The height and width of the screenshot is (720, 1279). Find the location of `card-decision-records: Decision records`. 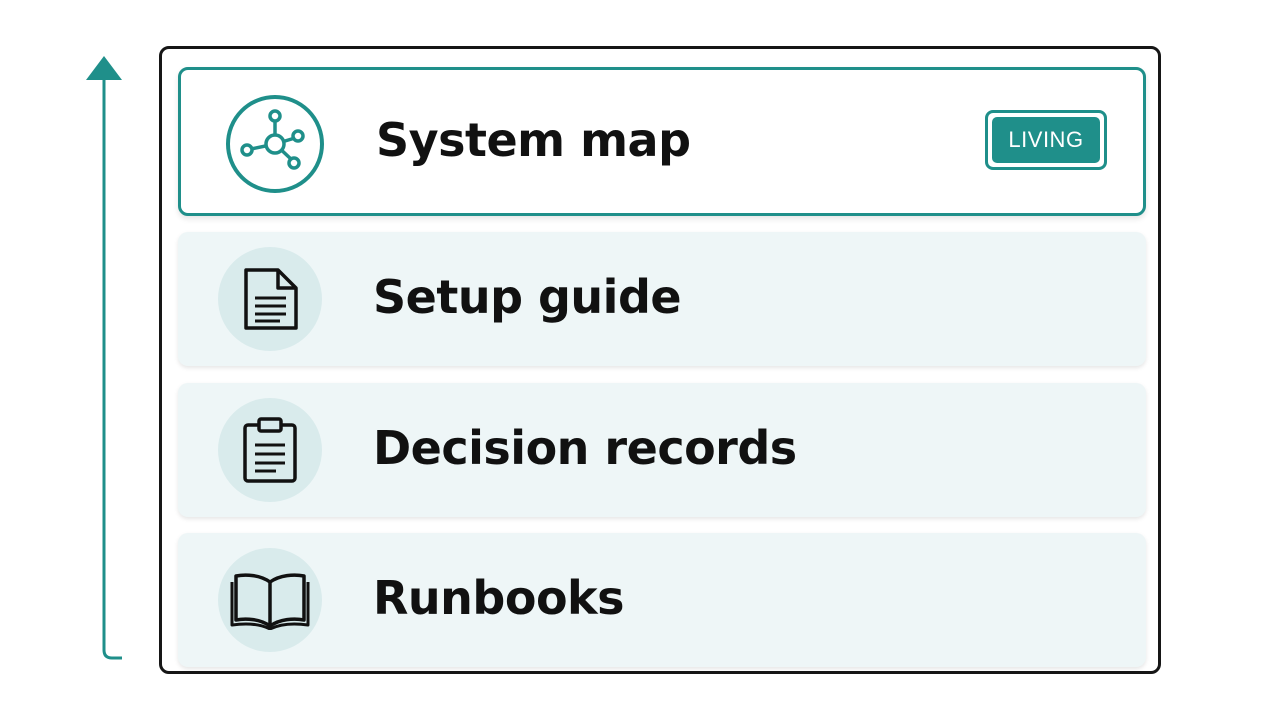

card-decision-records: Decision records is located at coordinates (662, 450).